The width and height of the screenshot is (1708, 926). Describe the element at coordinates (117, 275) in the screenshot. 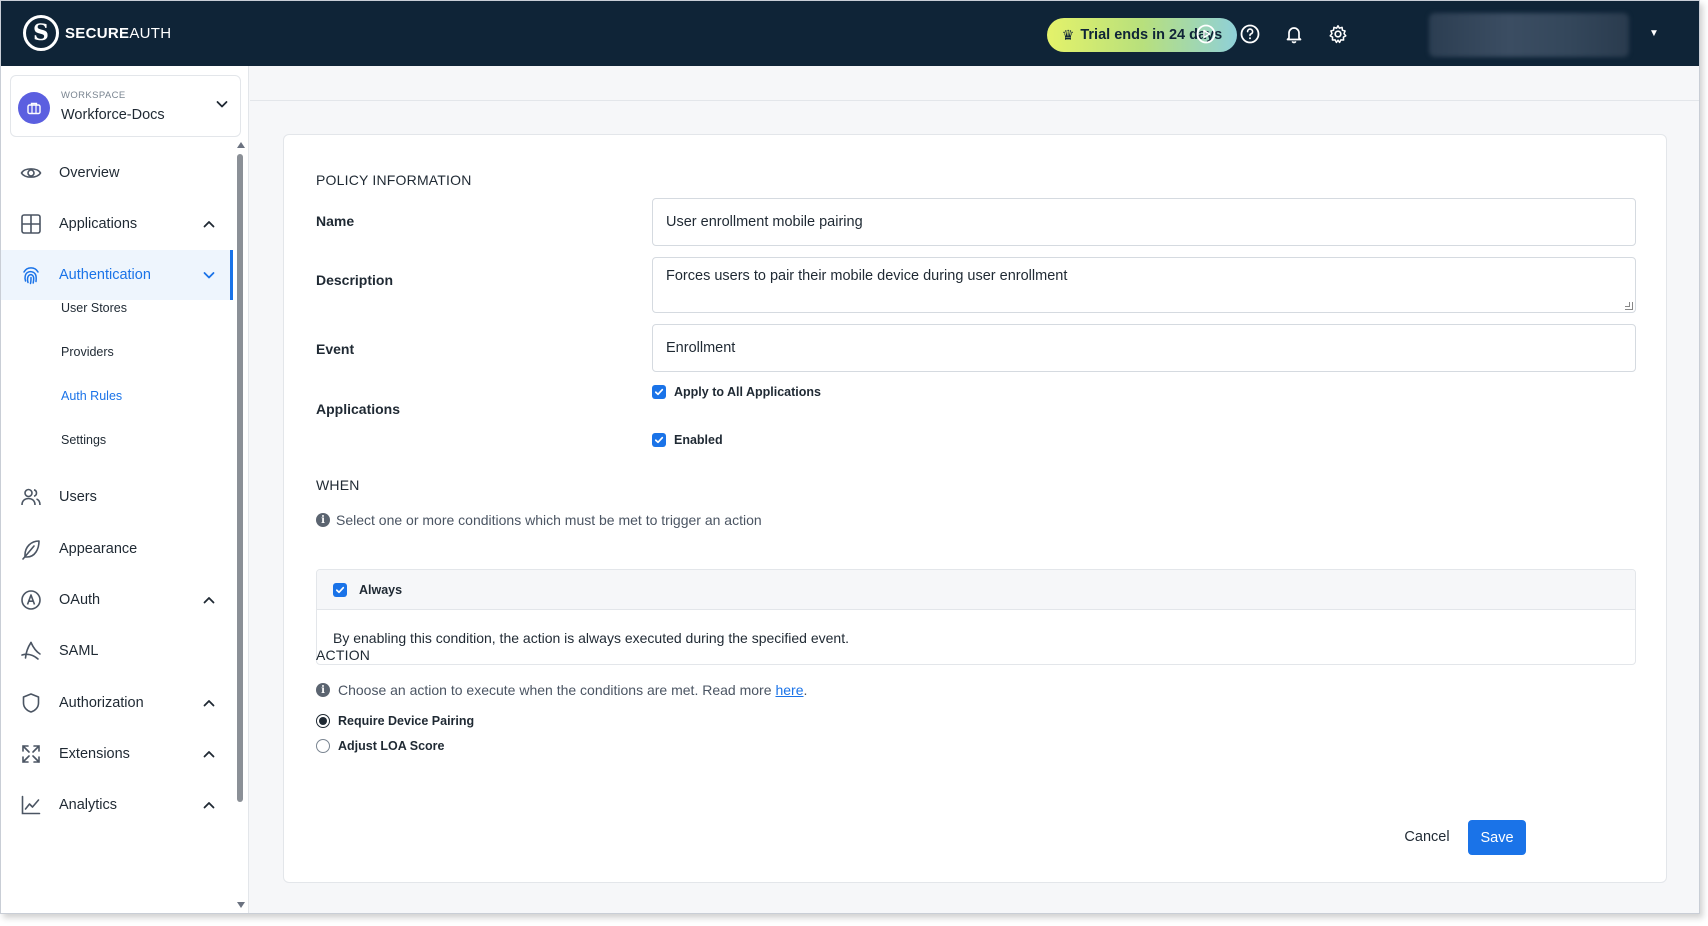

I see `sidebar-item-authentication: Authentication` at that location.